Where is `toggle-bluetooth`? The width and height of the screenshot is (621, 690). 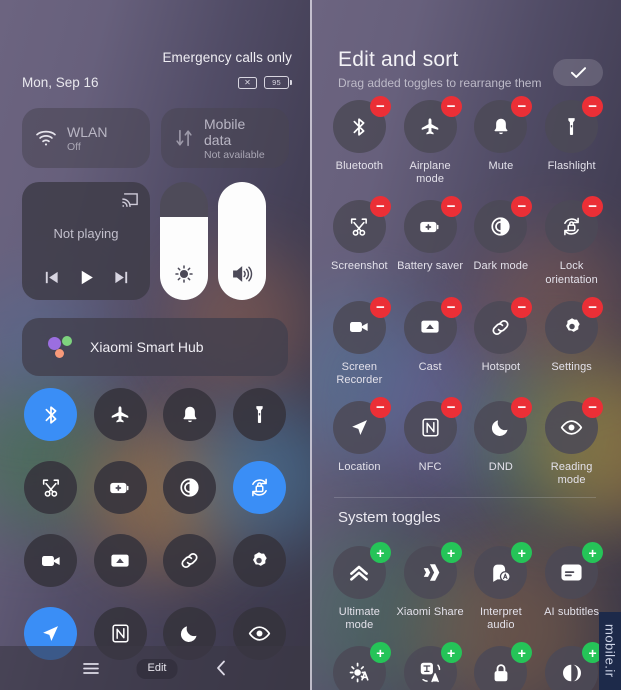 toggle-bluetooth is located at coordinates (51, 414).